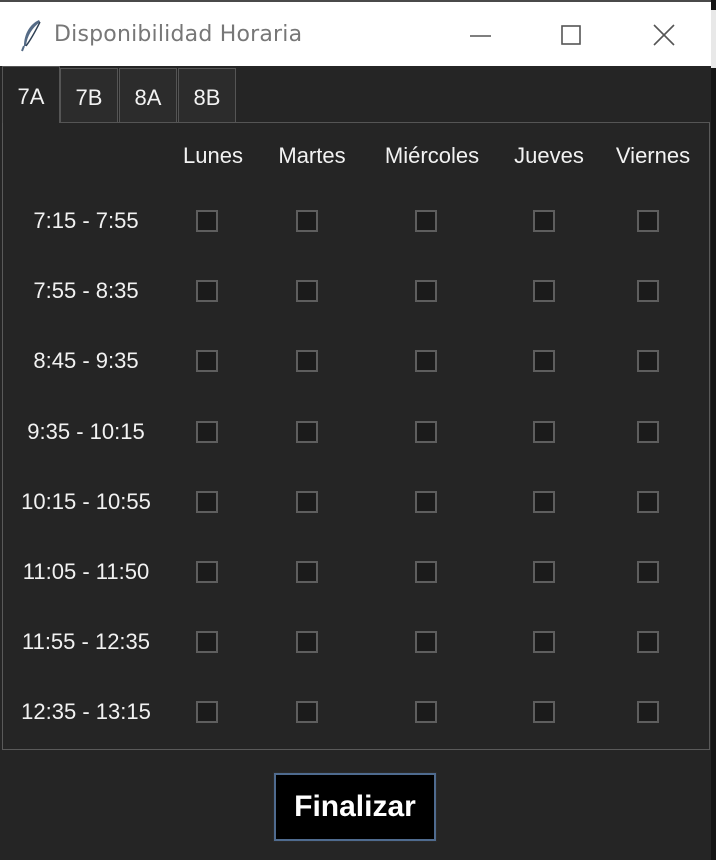 The image size is (716, 860). Describe the element at coordinates (86, 220) in the screenshot. I see `time-slot-label: 7:15 - 7:55` at that location.